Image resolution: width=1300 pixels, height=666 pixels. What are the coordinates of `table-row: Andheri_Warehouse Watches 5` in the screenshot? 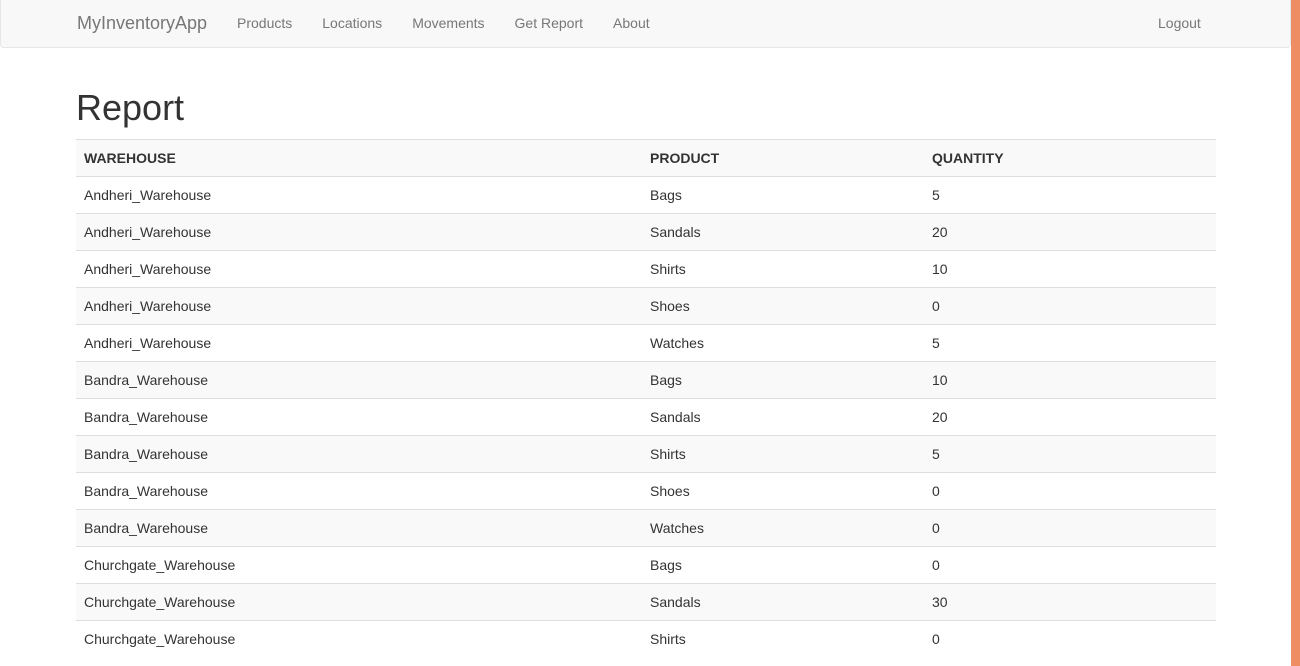 It's located at (646, 343).